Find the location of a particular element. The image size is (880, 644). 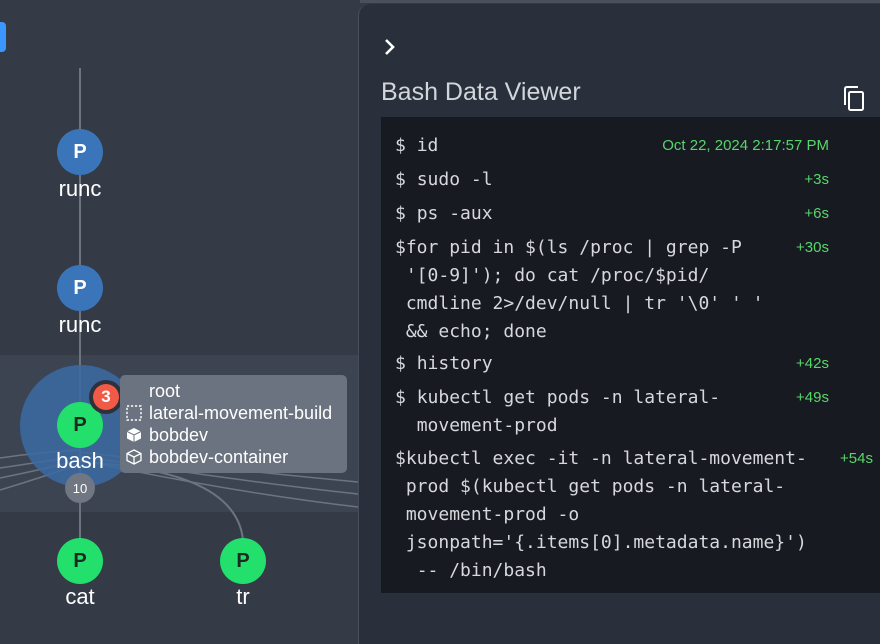

collapse-panel-button is located at coordinates (390, 47).